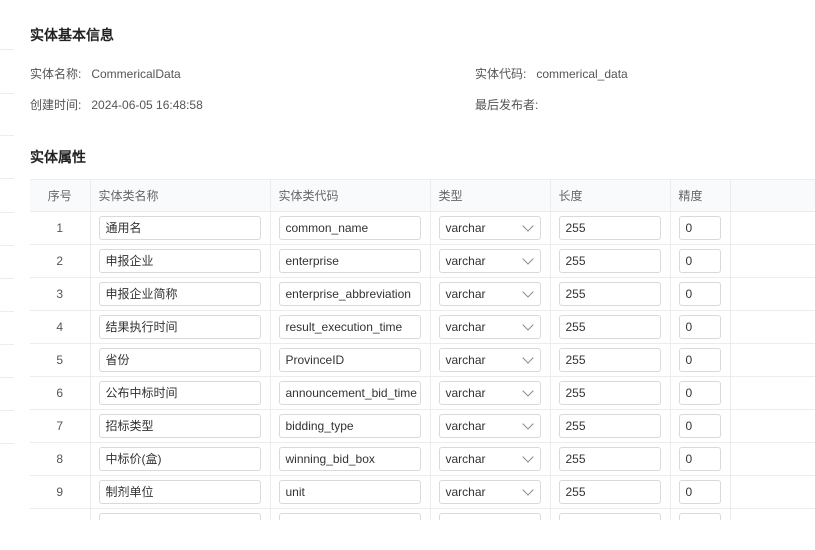  What do you see at coordinates (349, 491) in the screenshot?
I see `entity-class-code-input: unit` at bounding box center [349, 491].